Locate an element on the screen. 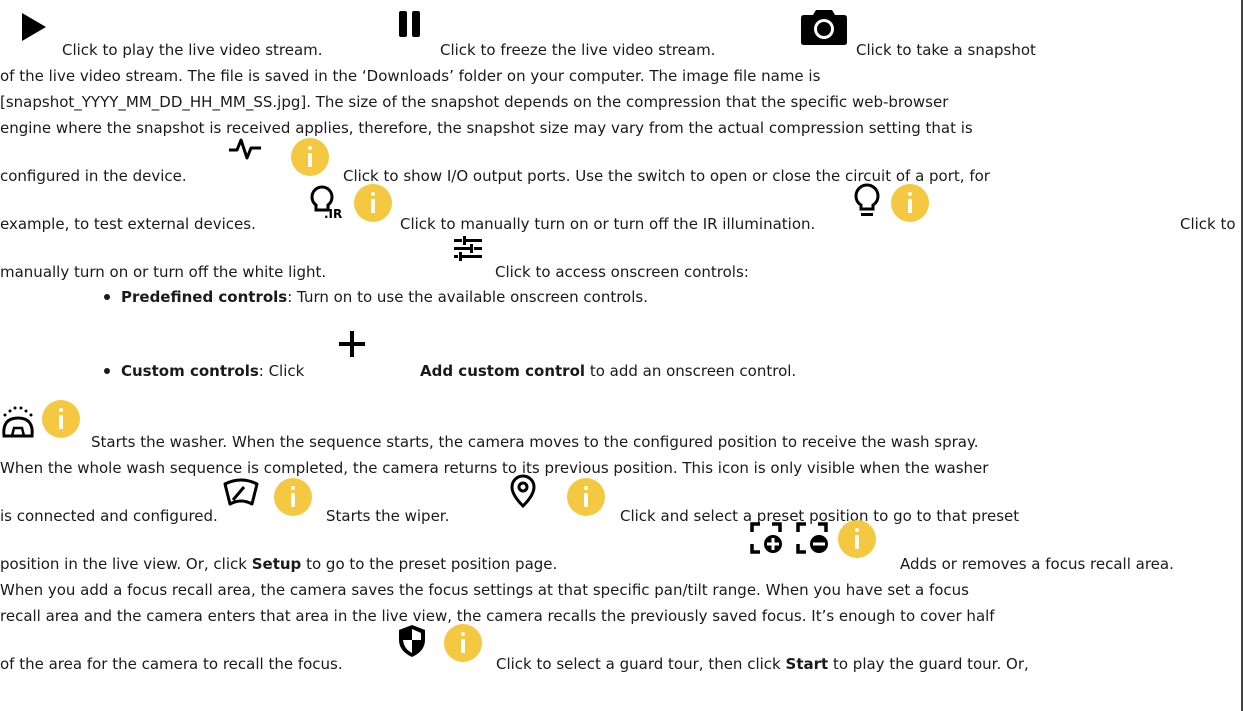  guard-desc-b: to play the guard tour. Or, is located at coordinates (930, 664).